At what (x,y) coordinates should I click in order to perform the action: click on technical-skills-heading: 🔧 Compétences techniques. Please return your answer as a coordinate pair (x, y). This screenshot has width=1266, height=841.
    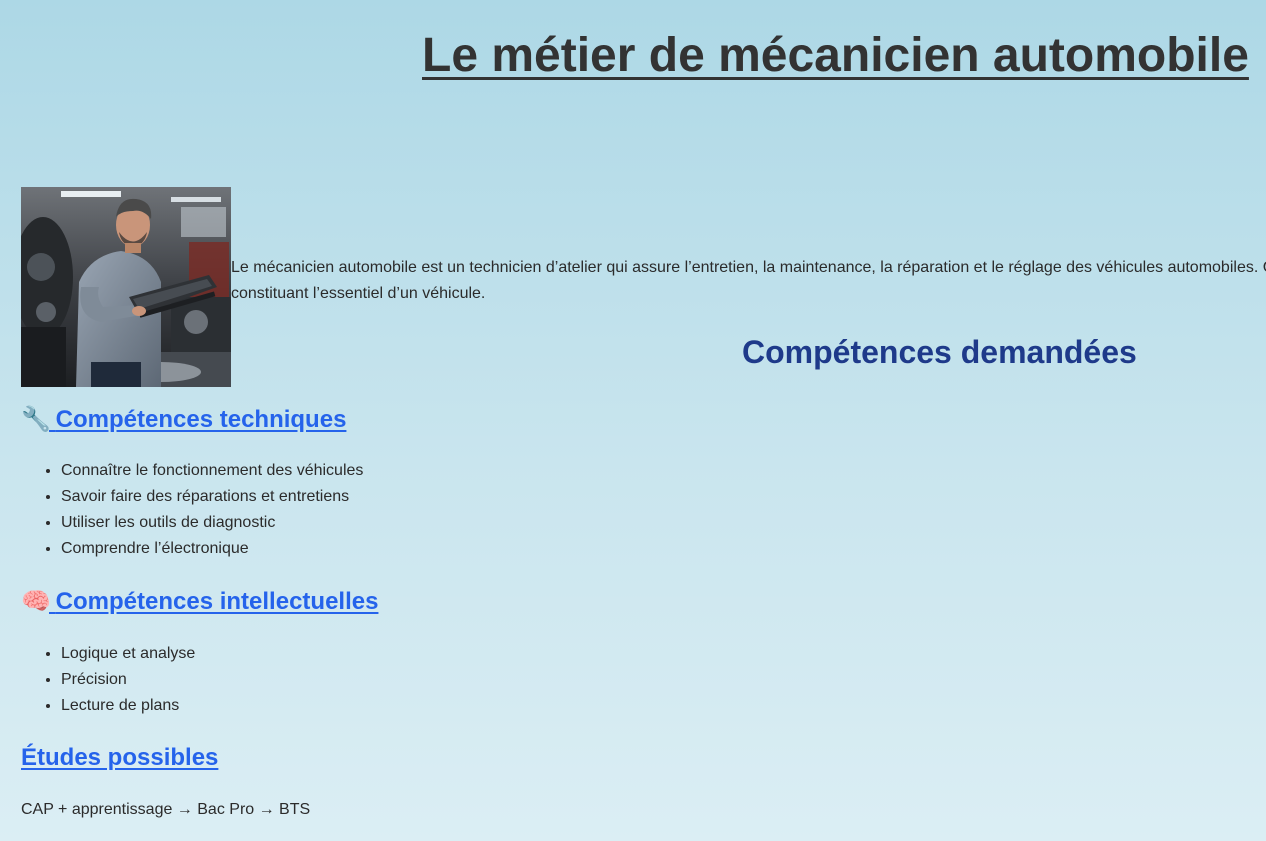
    Looking at the image, I should click on (183, 419).